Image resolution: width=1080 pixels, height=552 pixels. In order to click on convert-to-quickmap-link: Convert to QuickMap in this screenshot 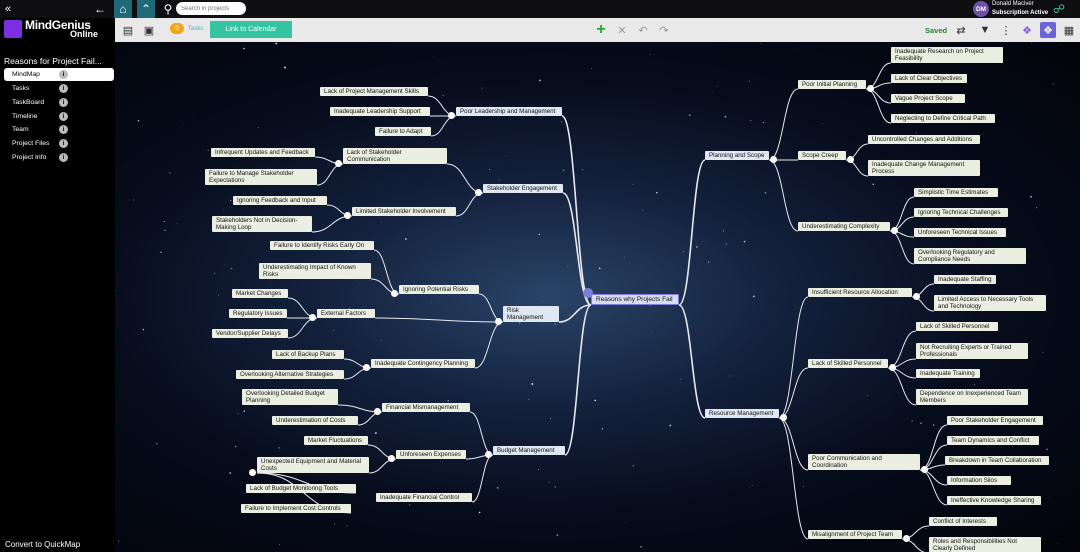, I will do `click(42, 544)`.